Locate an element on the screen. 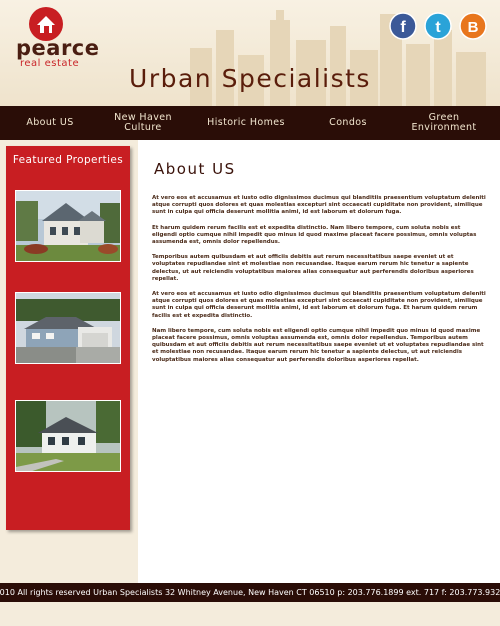 The width and height of the screenshot is (500, 626). nav-item-green-environment: Green Environment is located at coordinates (444, 123).